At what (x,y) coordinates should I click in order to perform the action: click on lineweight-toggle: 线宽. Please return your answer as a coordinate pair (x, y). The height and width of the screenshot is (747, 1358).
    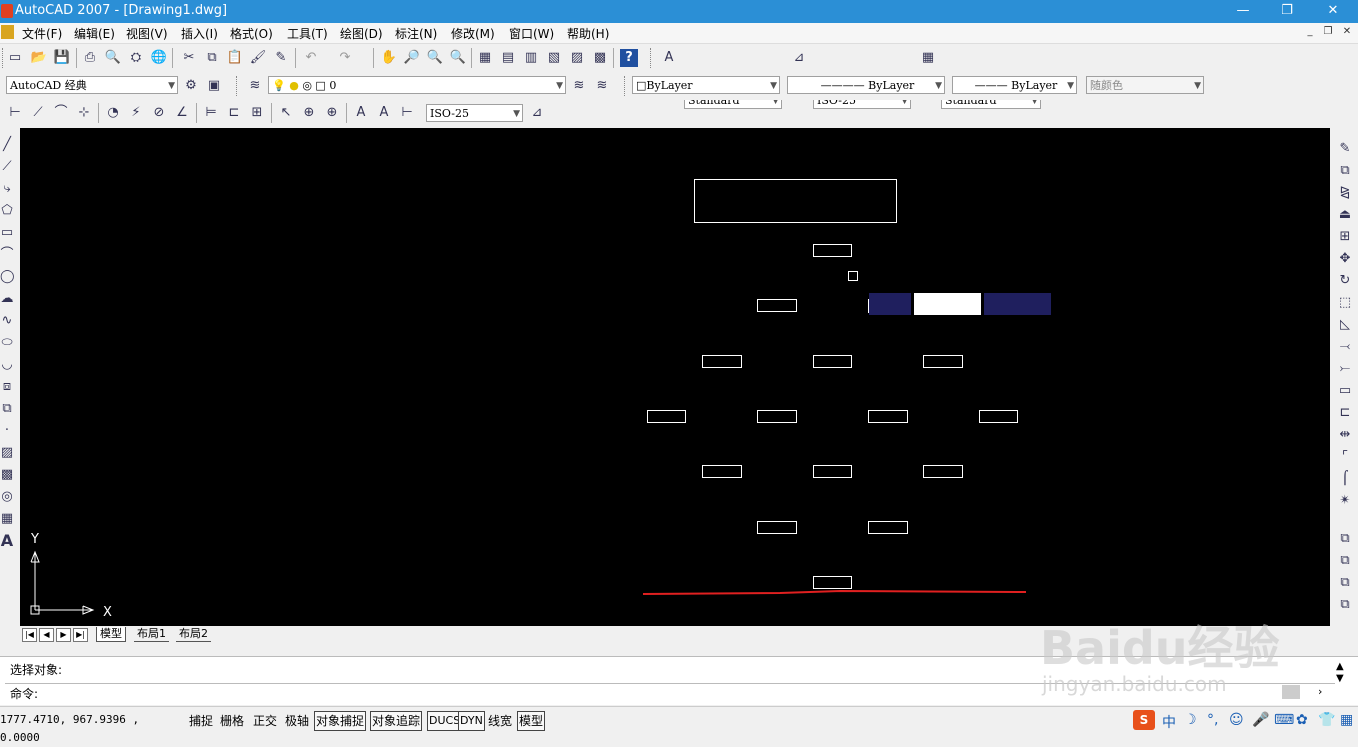
    Looking at the image, I should click on (500, 721).